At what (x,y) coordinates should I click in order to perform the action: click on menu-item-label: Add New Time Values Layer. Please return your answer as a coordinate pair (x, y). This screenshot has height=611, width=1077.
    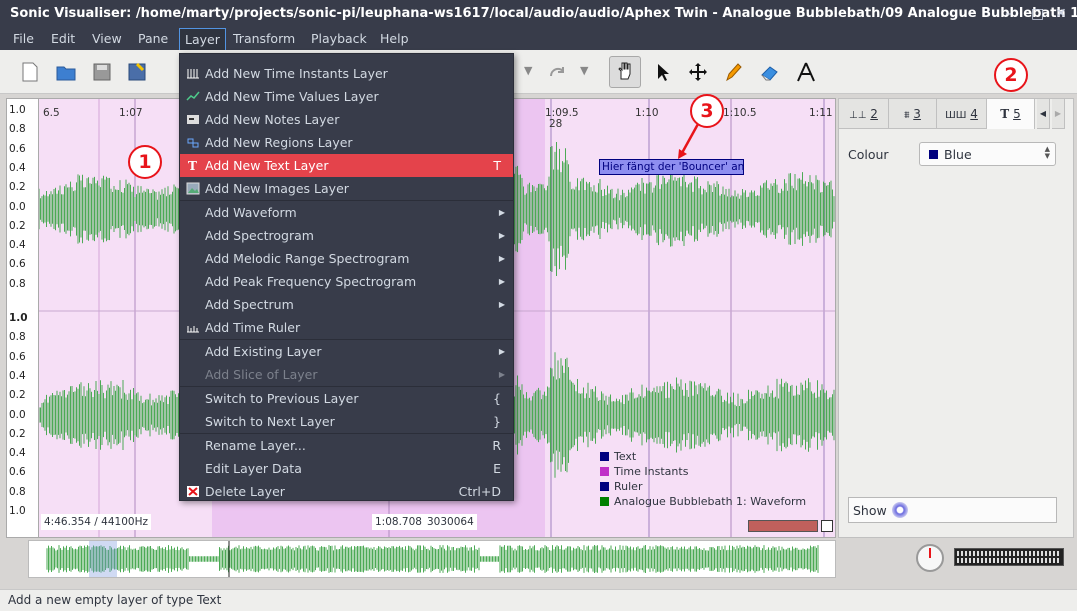
    Looking at the image, I should click on (292, 96).